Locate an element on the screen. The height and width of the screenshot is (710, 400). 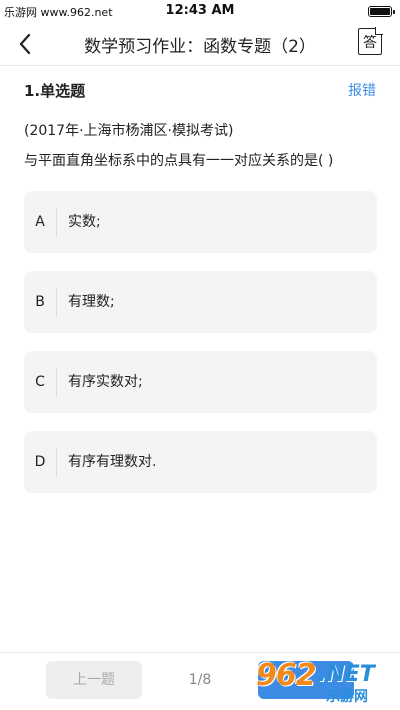
option-text: 有理数; is located at coordinates (91, 302).